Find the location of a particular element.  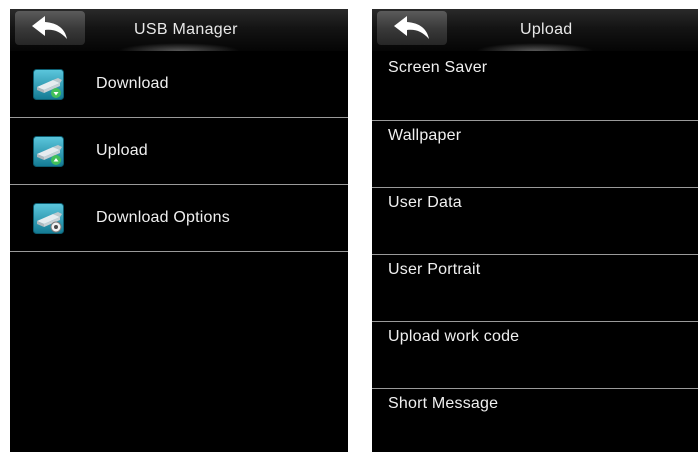

page-title: Upload is located at coordinates (546, 29).